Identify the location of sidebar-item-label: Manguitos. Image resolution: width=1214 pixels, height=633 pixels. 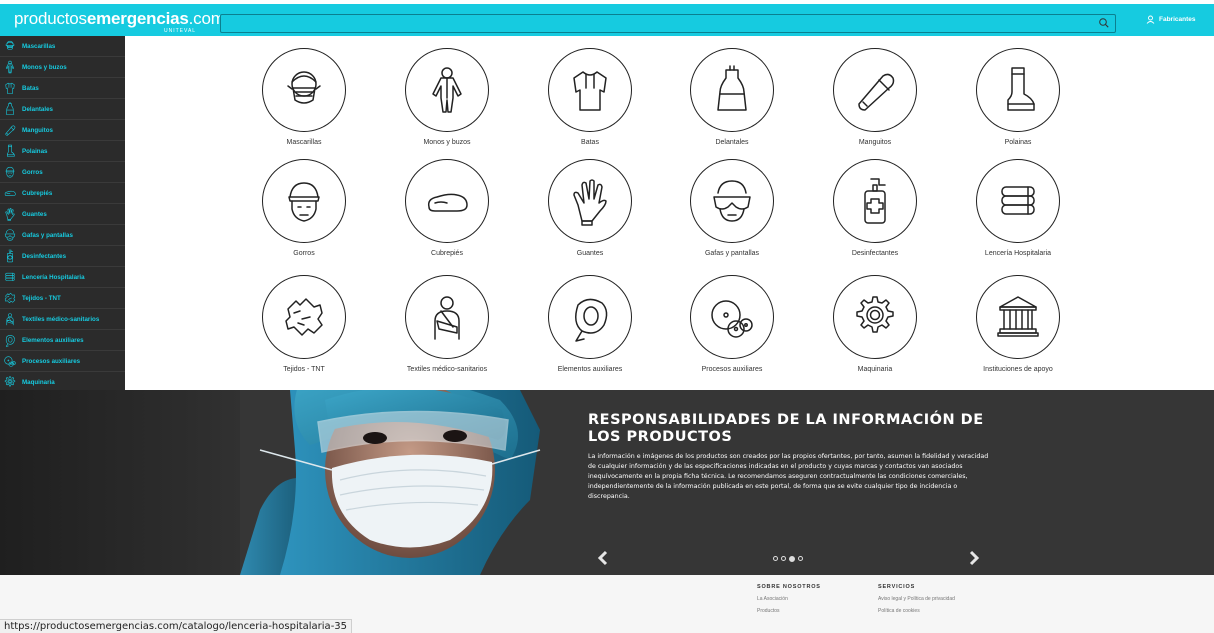
(37, 130).